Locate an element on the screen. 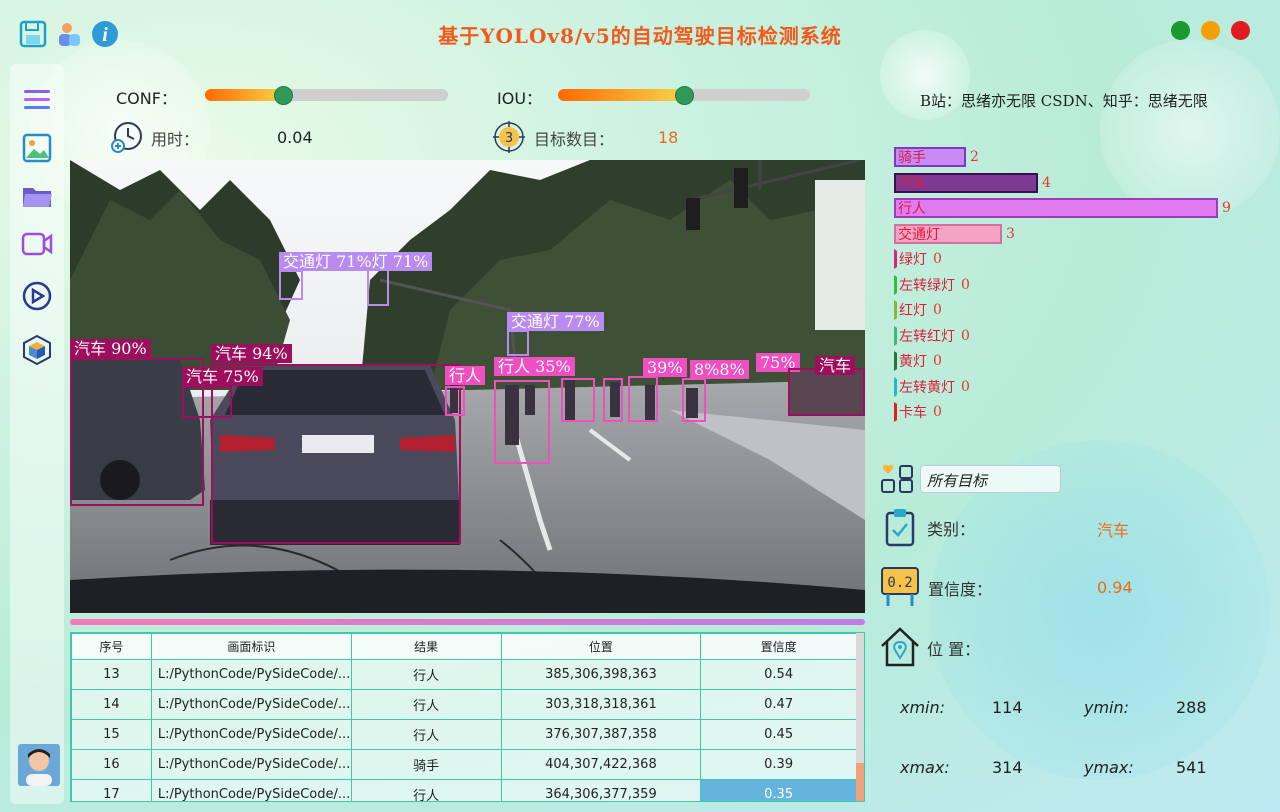 The image size is (1280, 812). conf-slider is located at coordinates (326, 95).